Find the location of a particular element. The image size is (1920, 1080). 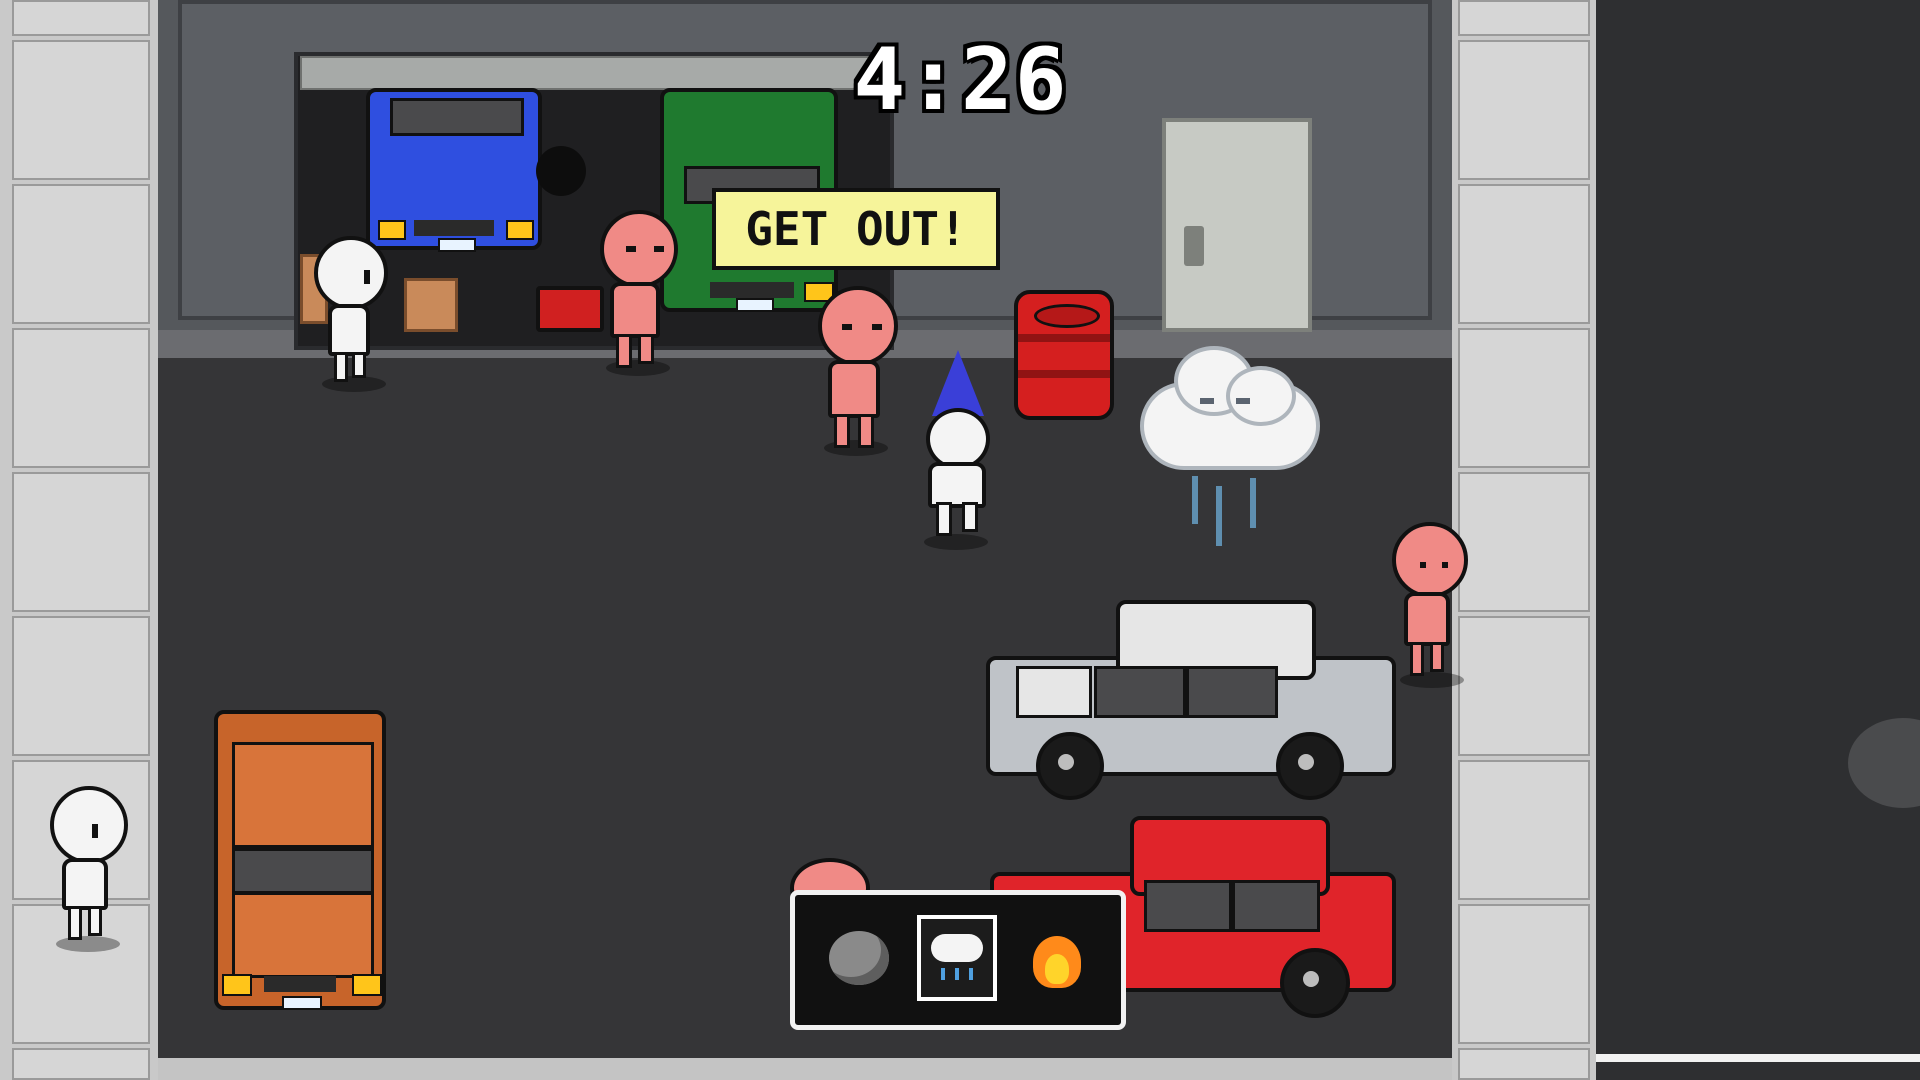

damaged-white-car is located at coordinates (1191, 700).